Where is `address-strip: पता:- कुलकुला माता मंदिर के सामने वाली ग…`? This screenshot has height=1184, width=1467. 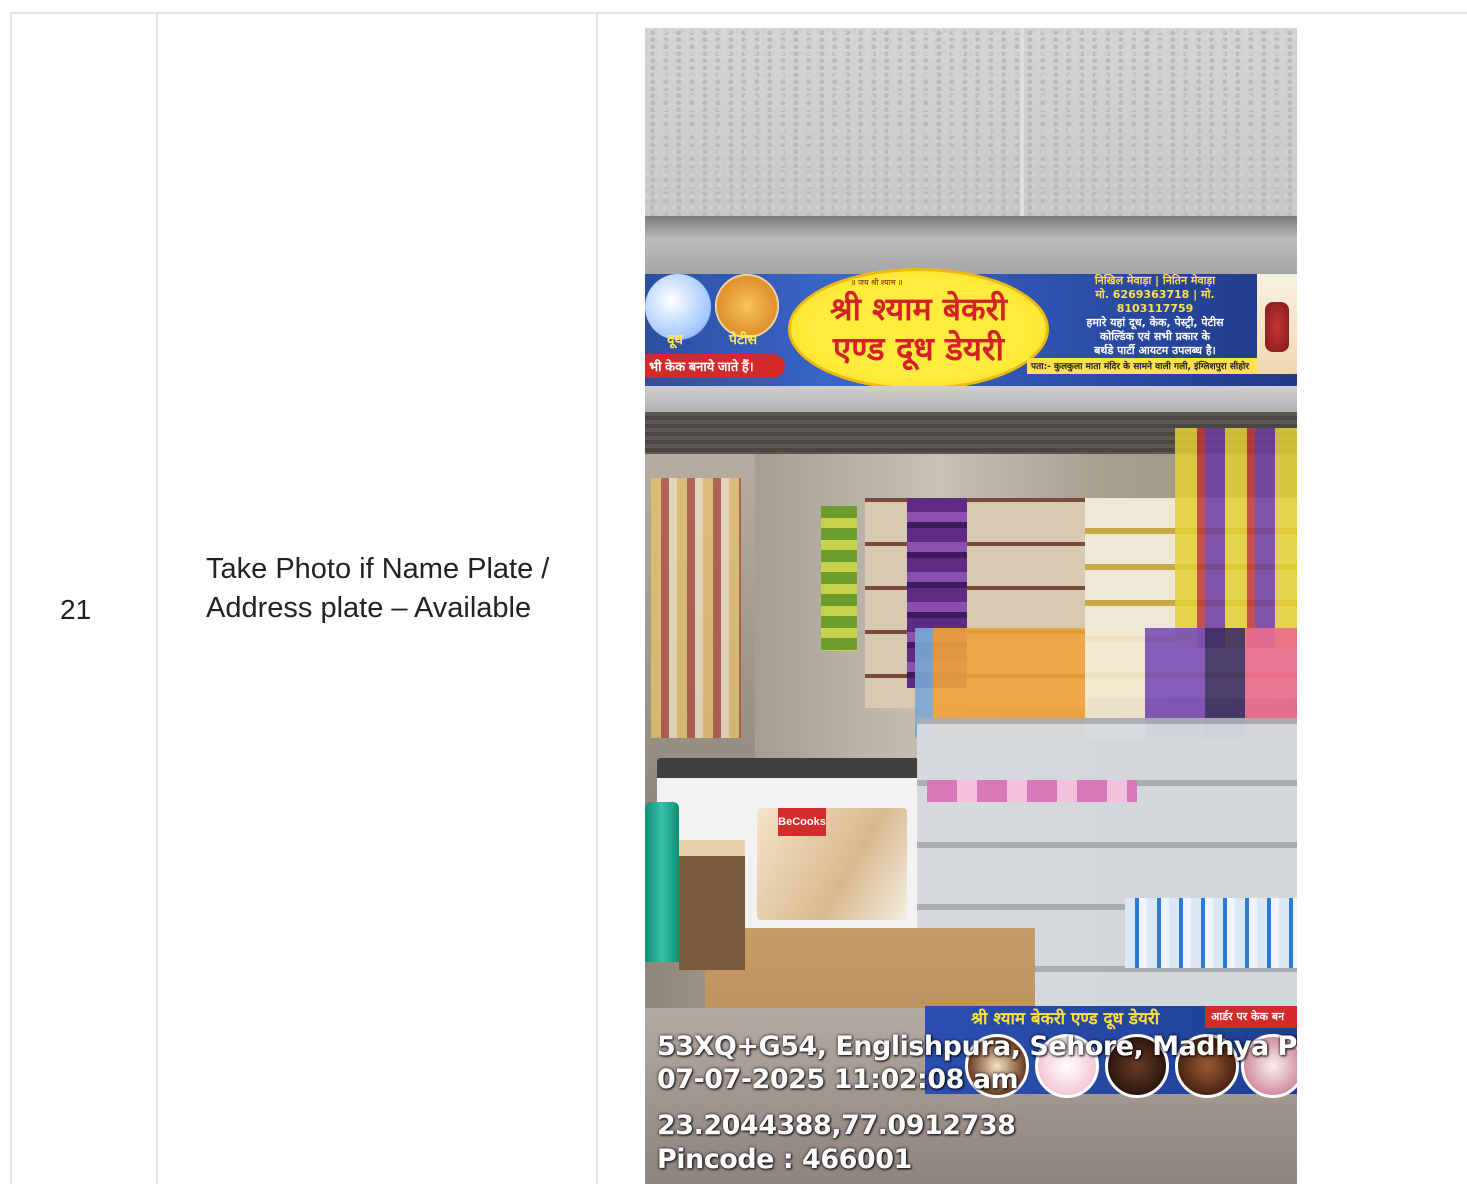 address-strip: पता:- कुलकुला माता मंदिर के सामने वाली ग… is located at coordinates (1142, 366).